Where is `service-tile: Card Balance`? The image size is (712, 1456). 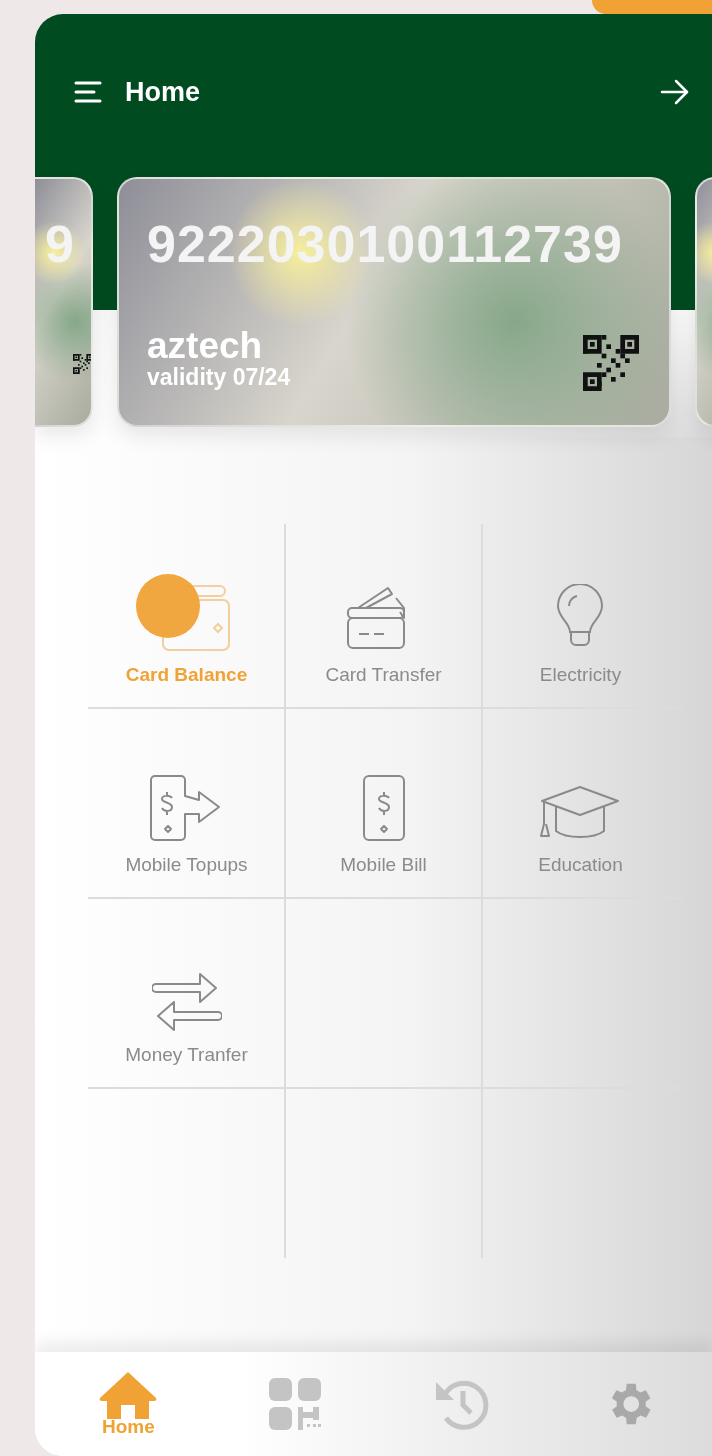 service-tile: Card Balance is located at coordinates (186, 616).